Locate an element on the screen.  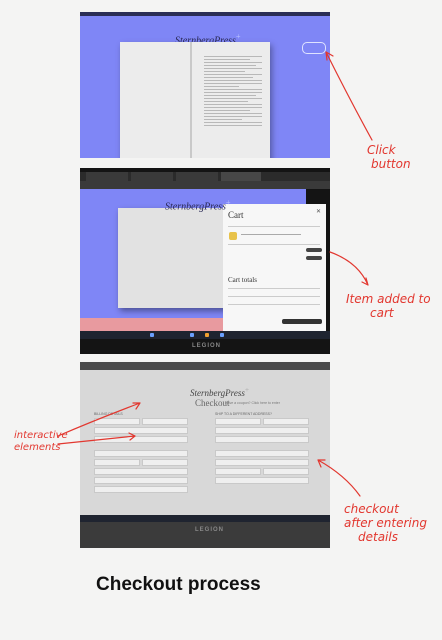
arrow-to-fields is located at coordinates (99, 419).